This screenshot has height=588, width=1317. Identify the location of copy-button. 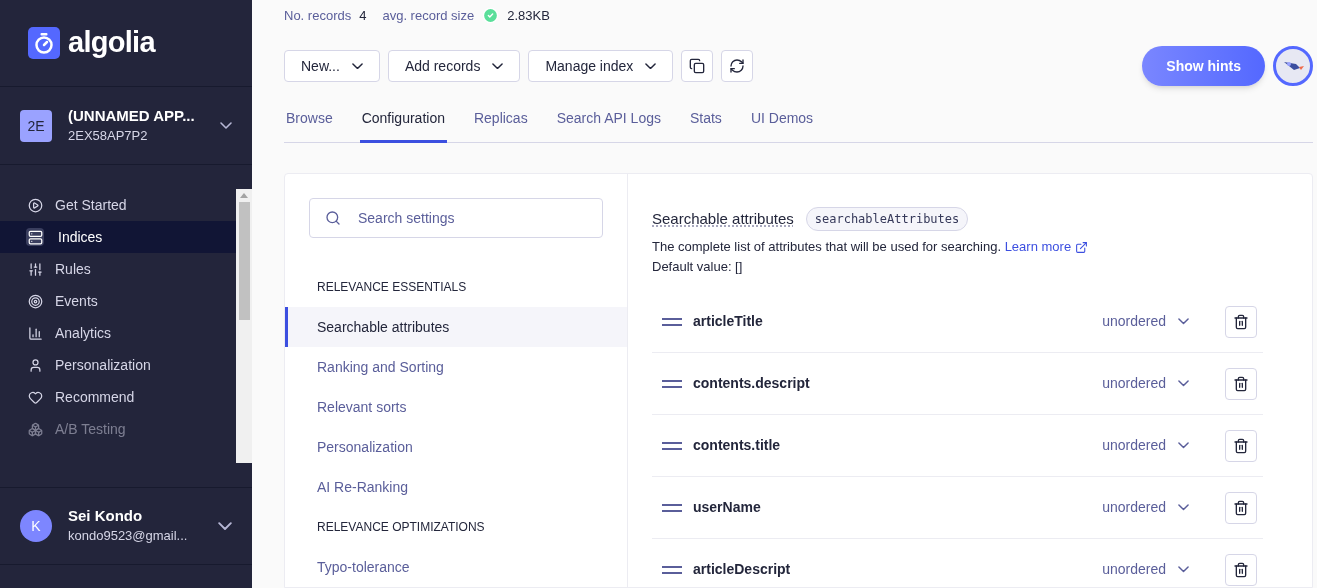
(697, 66).